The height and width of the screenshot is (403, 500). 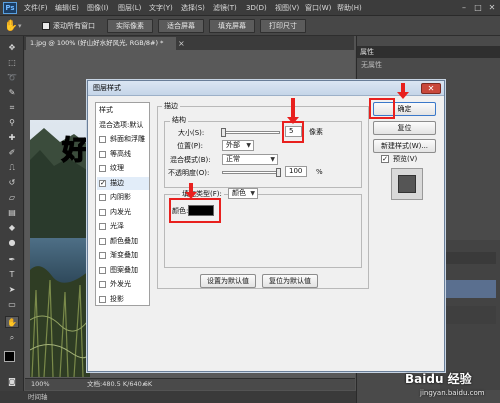 I want to click on size-slider-track, so click(x=251, y=132).